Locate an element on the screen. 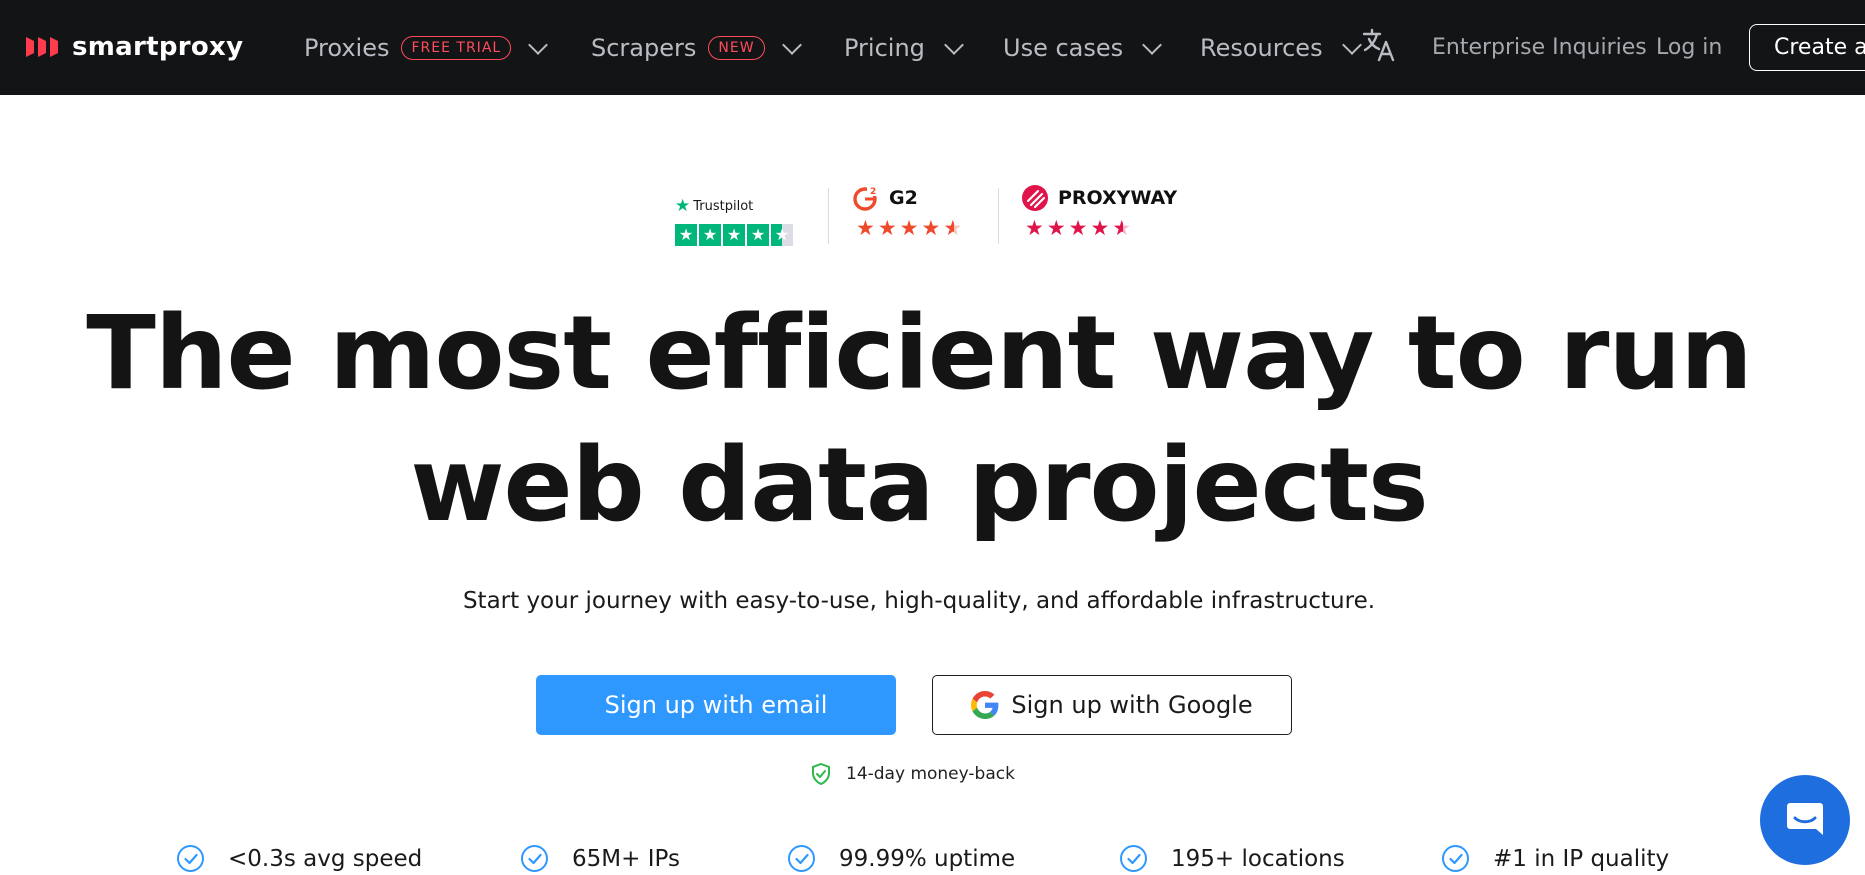  feature-label: 65M+ IPs is located at coordinates (626, 858).